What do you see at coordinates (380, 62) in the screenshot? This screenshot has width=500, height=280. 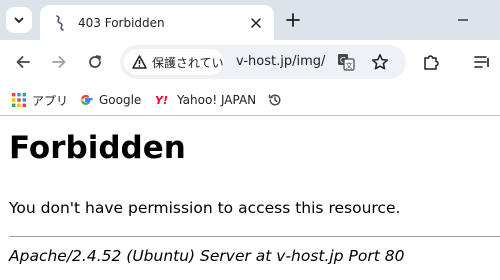 I see `star-icon` at bounding box center [380, 62].